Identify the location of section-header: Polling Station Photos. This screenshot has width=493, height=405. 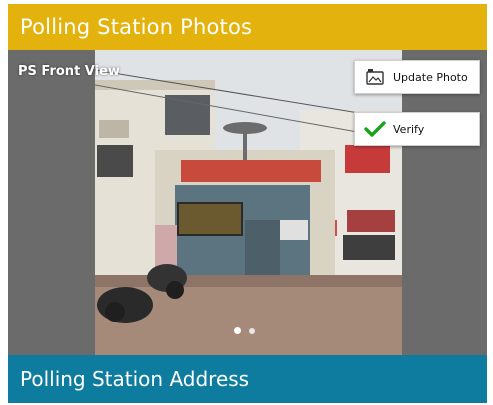
(247, 27).